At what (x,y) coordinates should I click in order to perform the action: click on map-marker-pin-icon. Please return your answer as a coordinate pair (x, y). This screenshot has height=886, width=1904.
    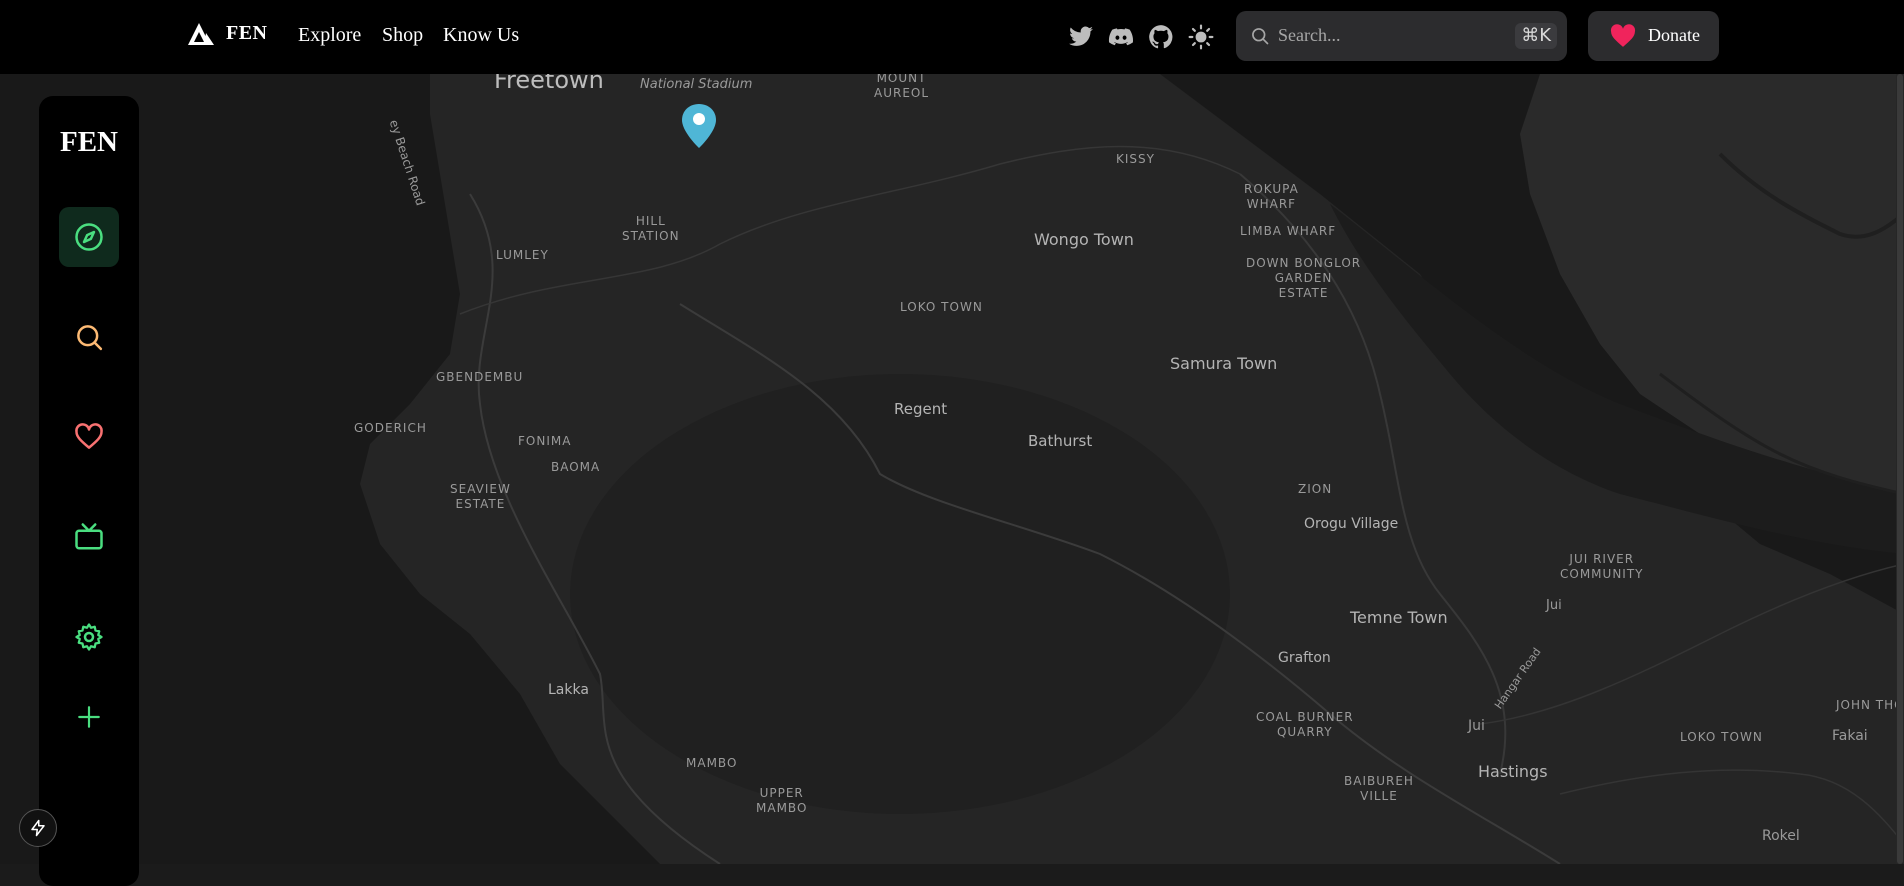
    Looking at the image, I should click on (699, 126).